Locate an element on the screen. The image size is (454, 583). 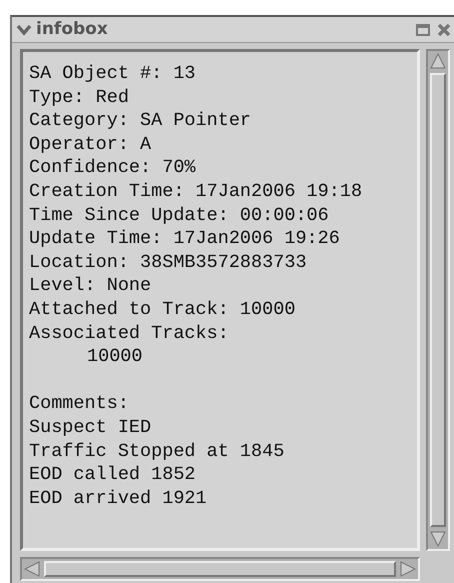
info-line: Confidence: 70% is located at coordinates (113, 168).